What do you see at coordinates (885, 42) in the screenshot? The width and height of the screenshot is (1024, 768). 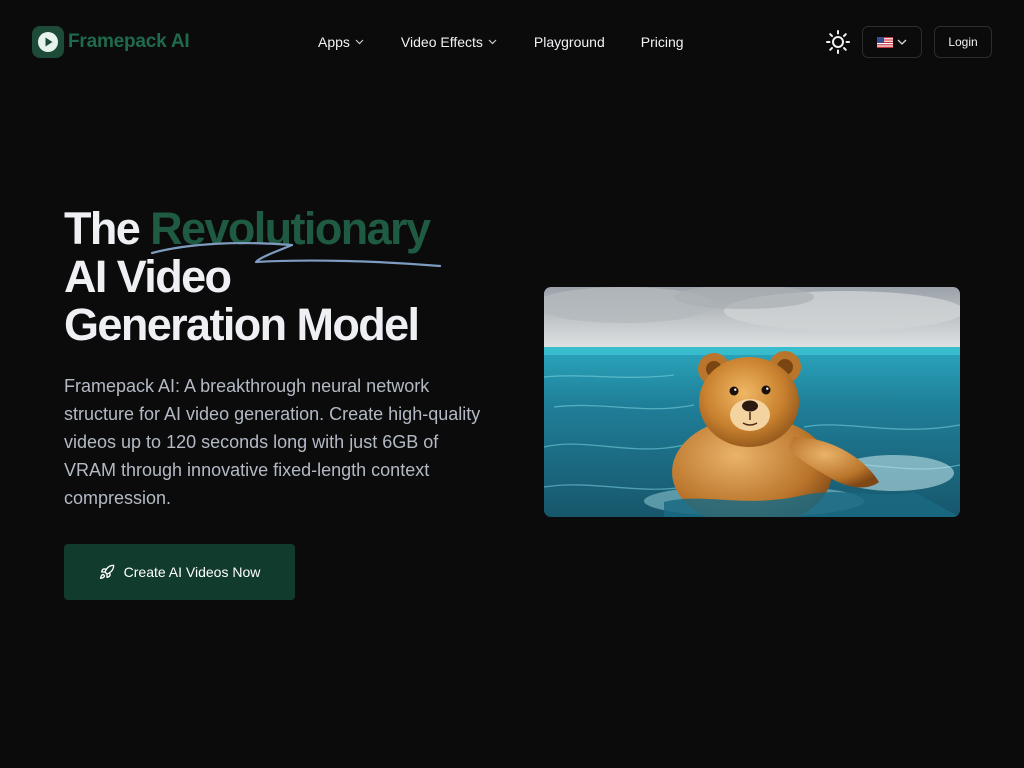 I see `us-flag-icon` at bounding box center [885, 42].